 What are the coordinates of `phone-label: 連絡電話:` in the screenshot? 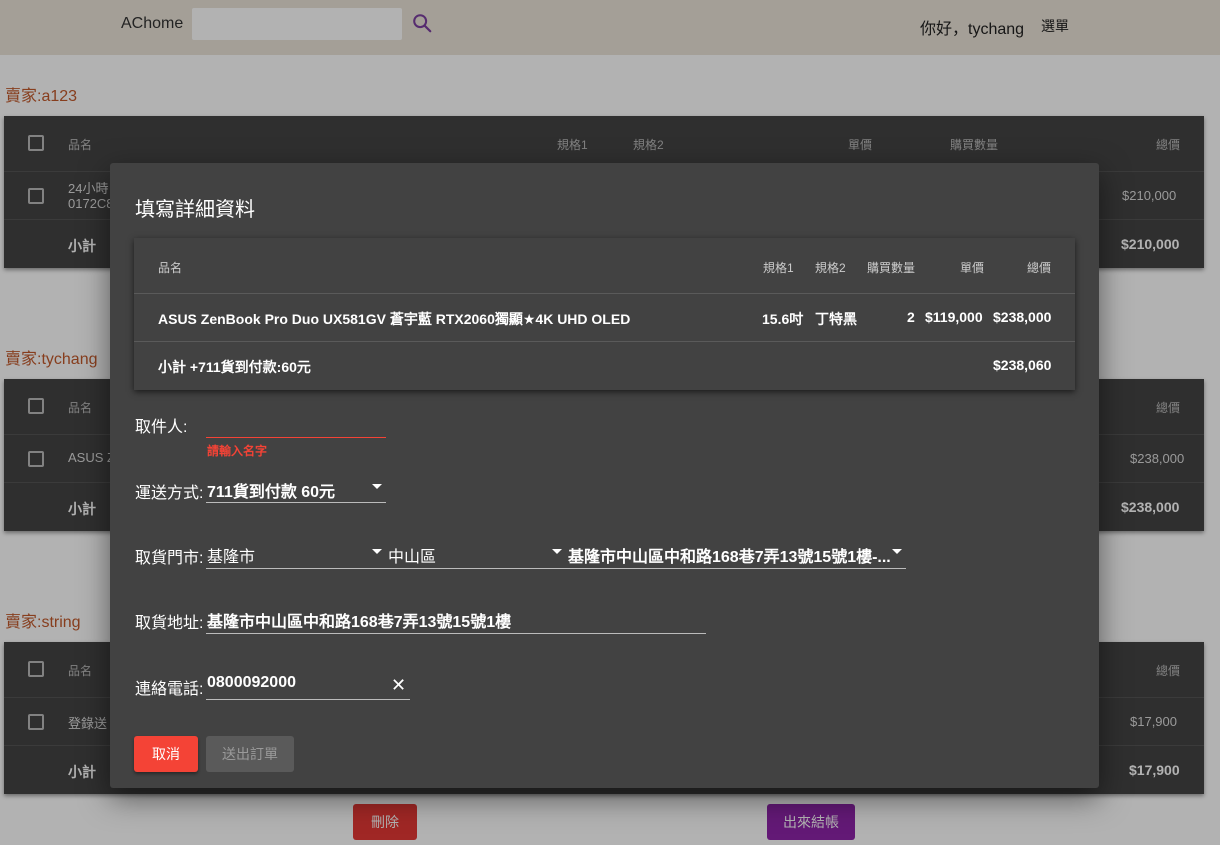 It's located at (169, 689).